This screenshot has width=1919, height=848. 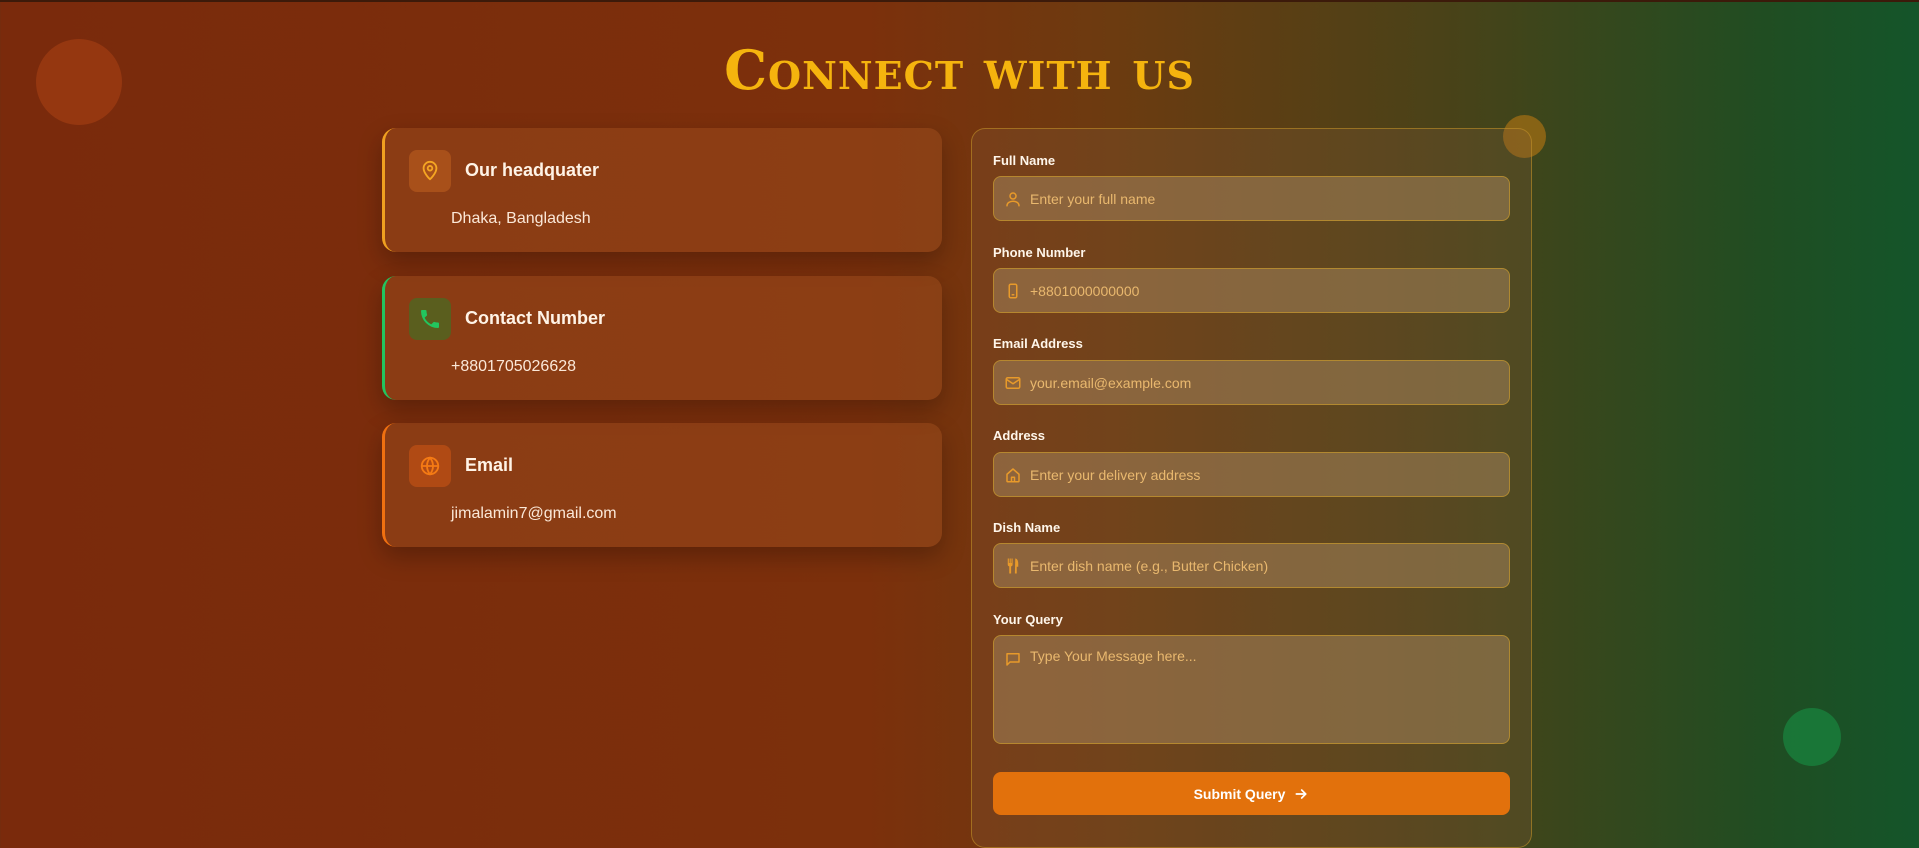 What do you see at coordinates (430, 319) in the screenshot?
I see `phone-icon` at bounding box center [430, 319].